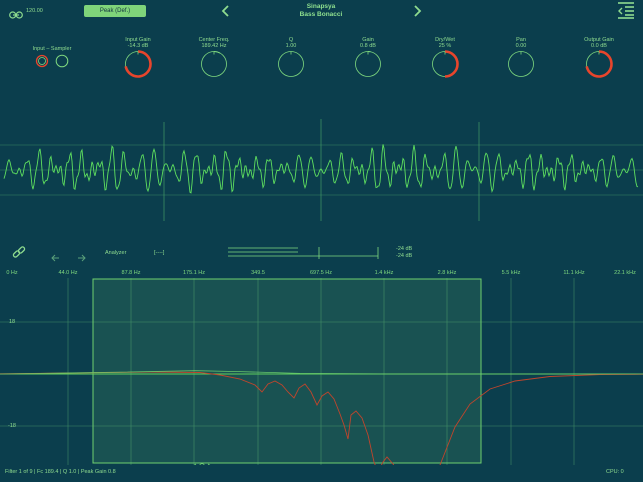  What do you see at coordinates (258, 273) in the screenshot?
I see `frequency-tick-label: 349.5` at bounding box center [258, 273].